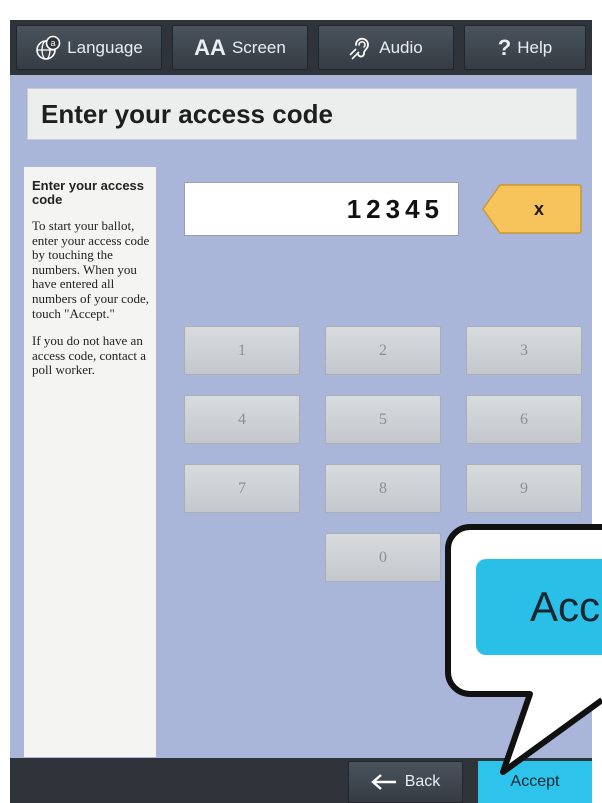 This screenshot has height=803, width=602. What do you see at coordinates (321, 209) in the screenshot?
I see `access-code-field: 12345` at bounding box center [321, 209].